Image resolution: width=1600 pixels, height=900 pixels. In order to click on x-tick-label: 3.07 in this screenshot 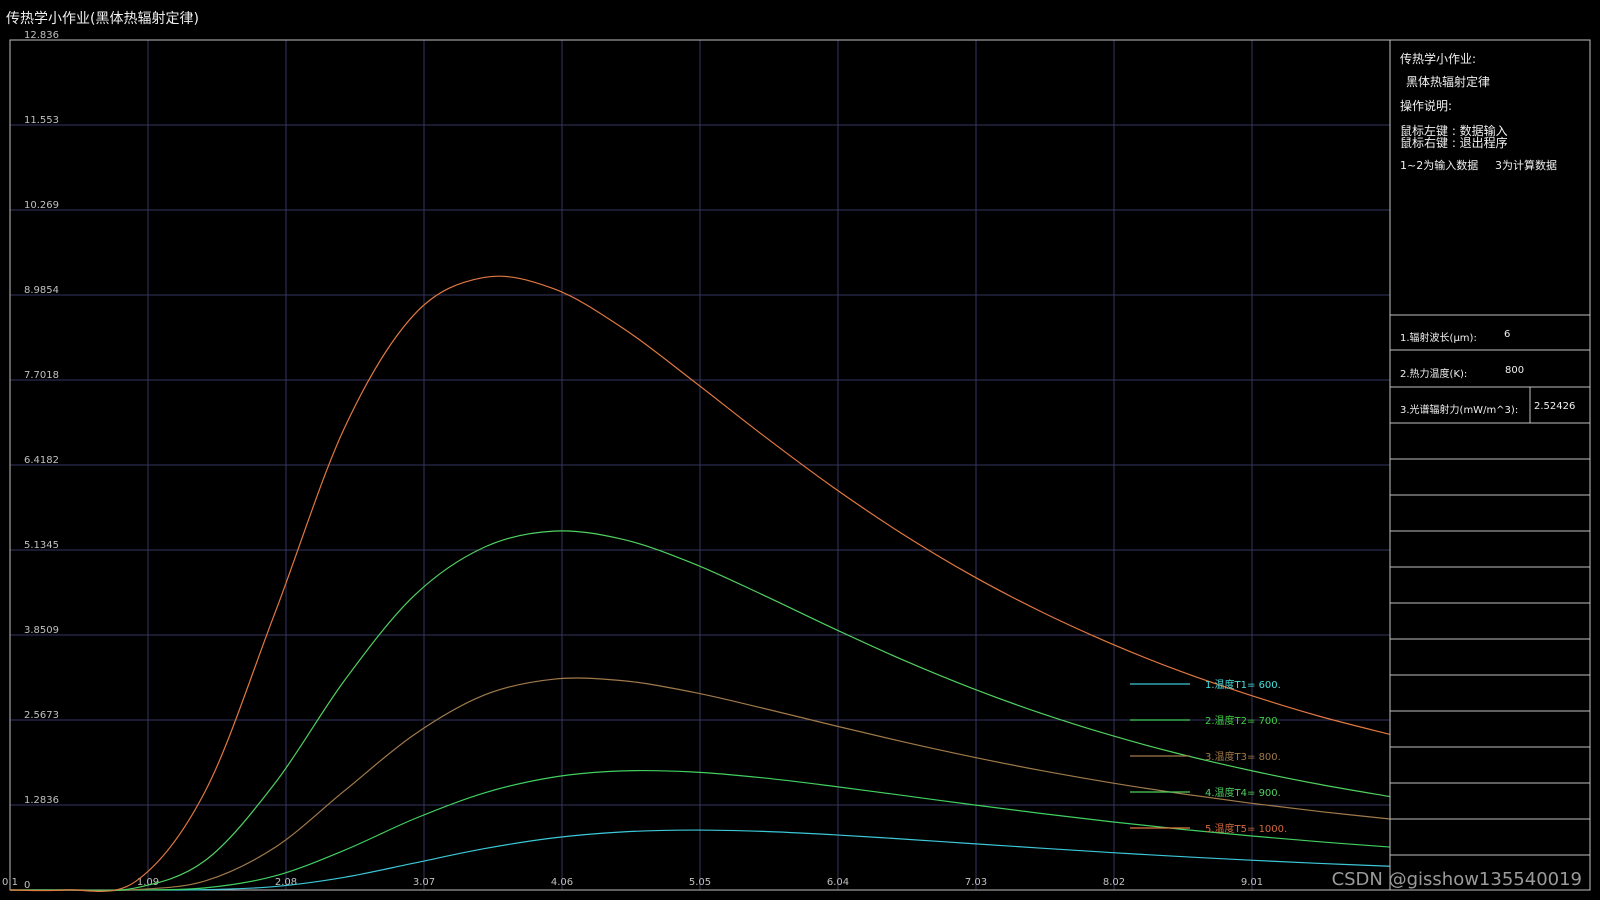, I will do `click(424, 882)`.